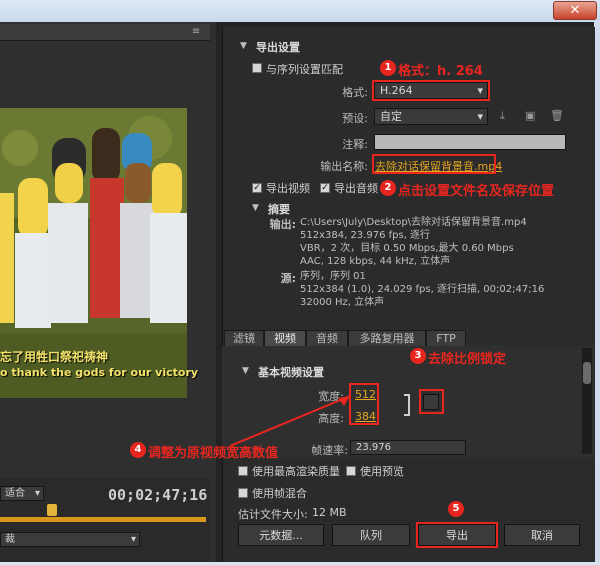 The width and height of the screenshot is (600, 565). I want to click on max-render-quality-checkbox, so click(243, 471).